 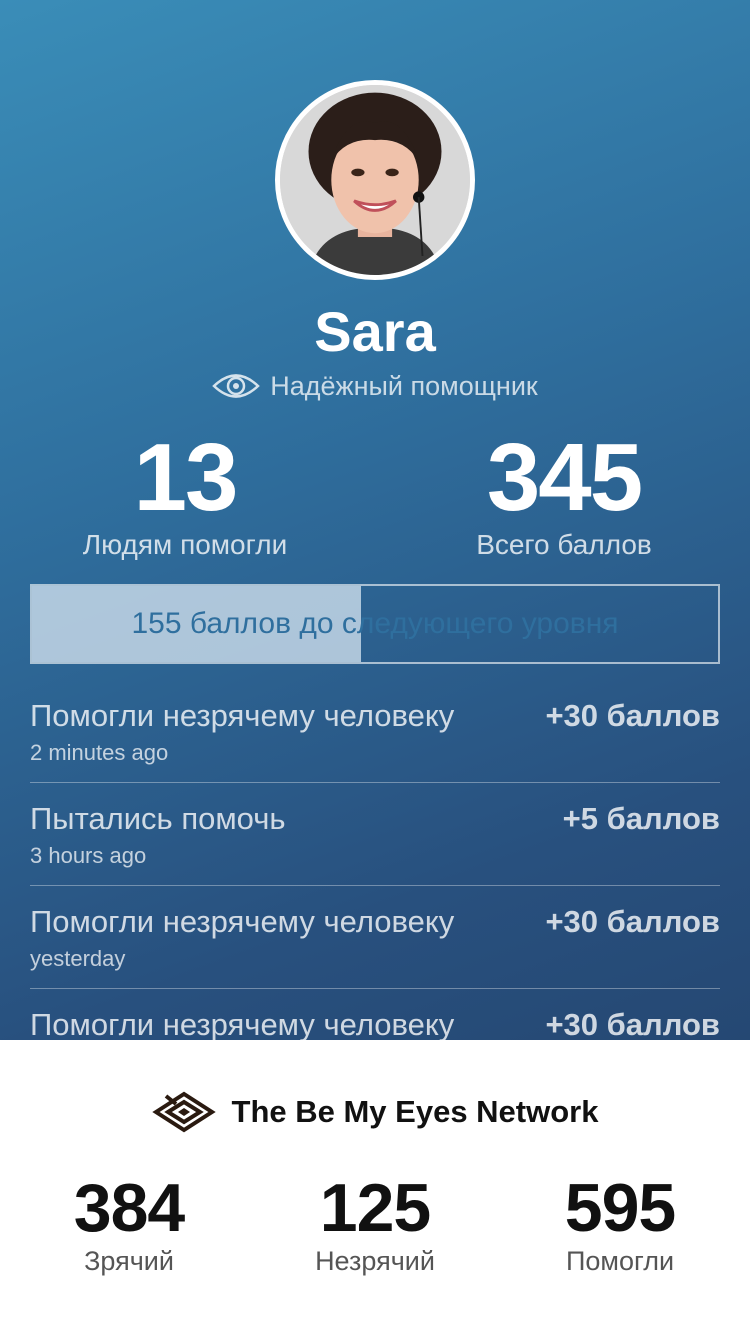 I want to click on people-helped-value: 13, so click(x=186, y=477).